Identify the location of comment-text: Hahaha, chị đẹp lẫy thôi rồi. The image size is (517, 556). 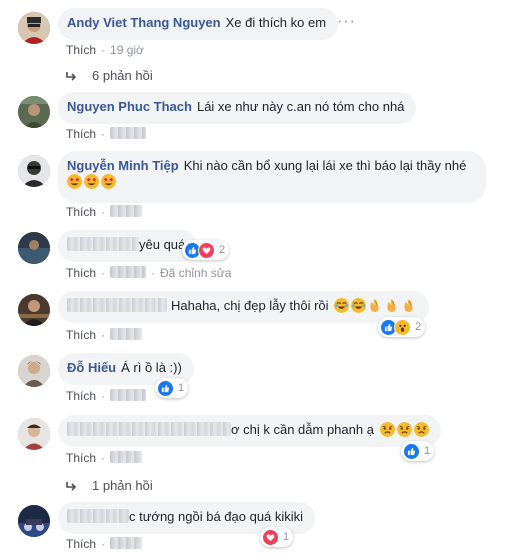
(250, 305).